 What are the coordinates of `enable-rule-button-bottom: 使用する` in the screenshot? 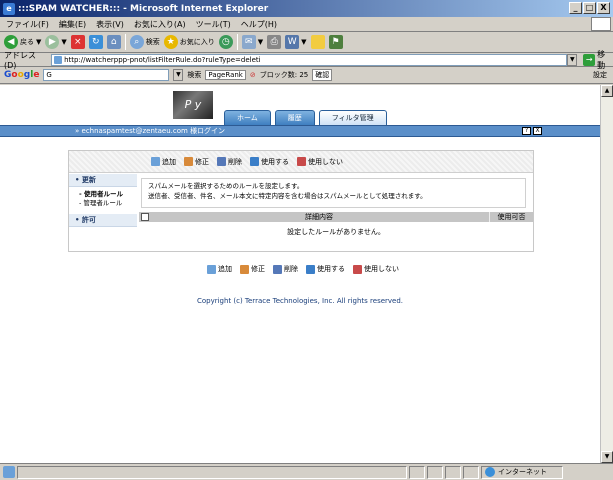 It's located at (325, 269).